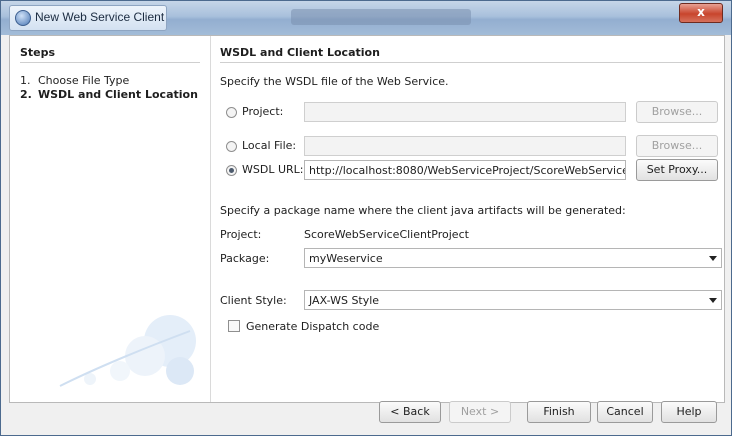 The height and width of the screenshot is (436, 732). I want to click on wsdl-url-radio, so click(231, 170).